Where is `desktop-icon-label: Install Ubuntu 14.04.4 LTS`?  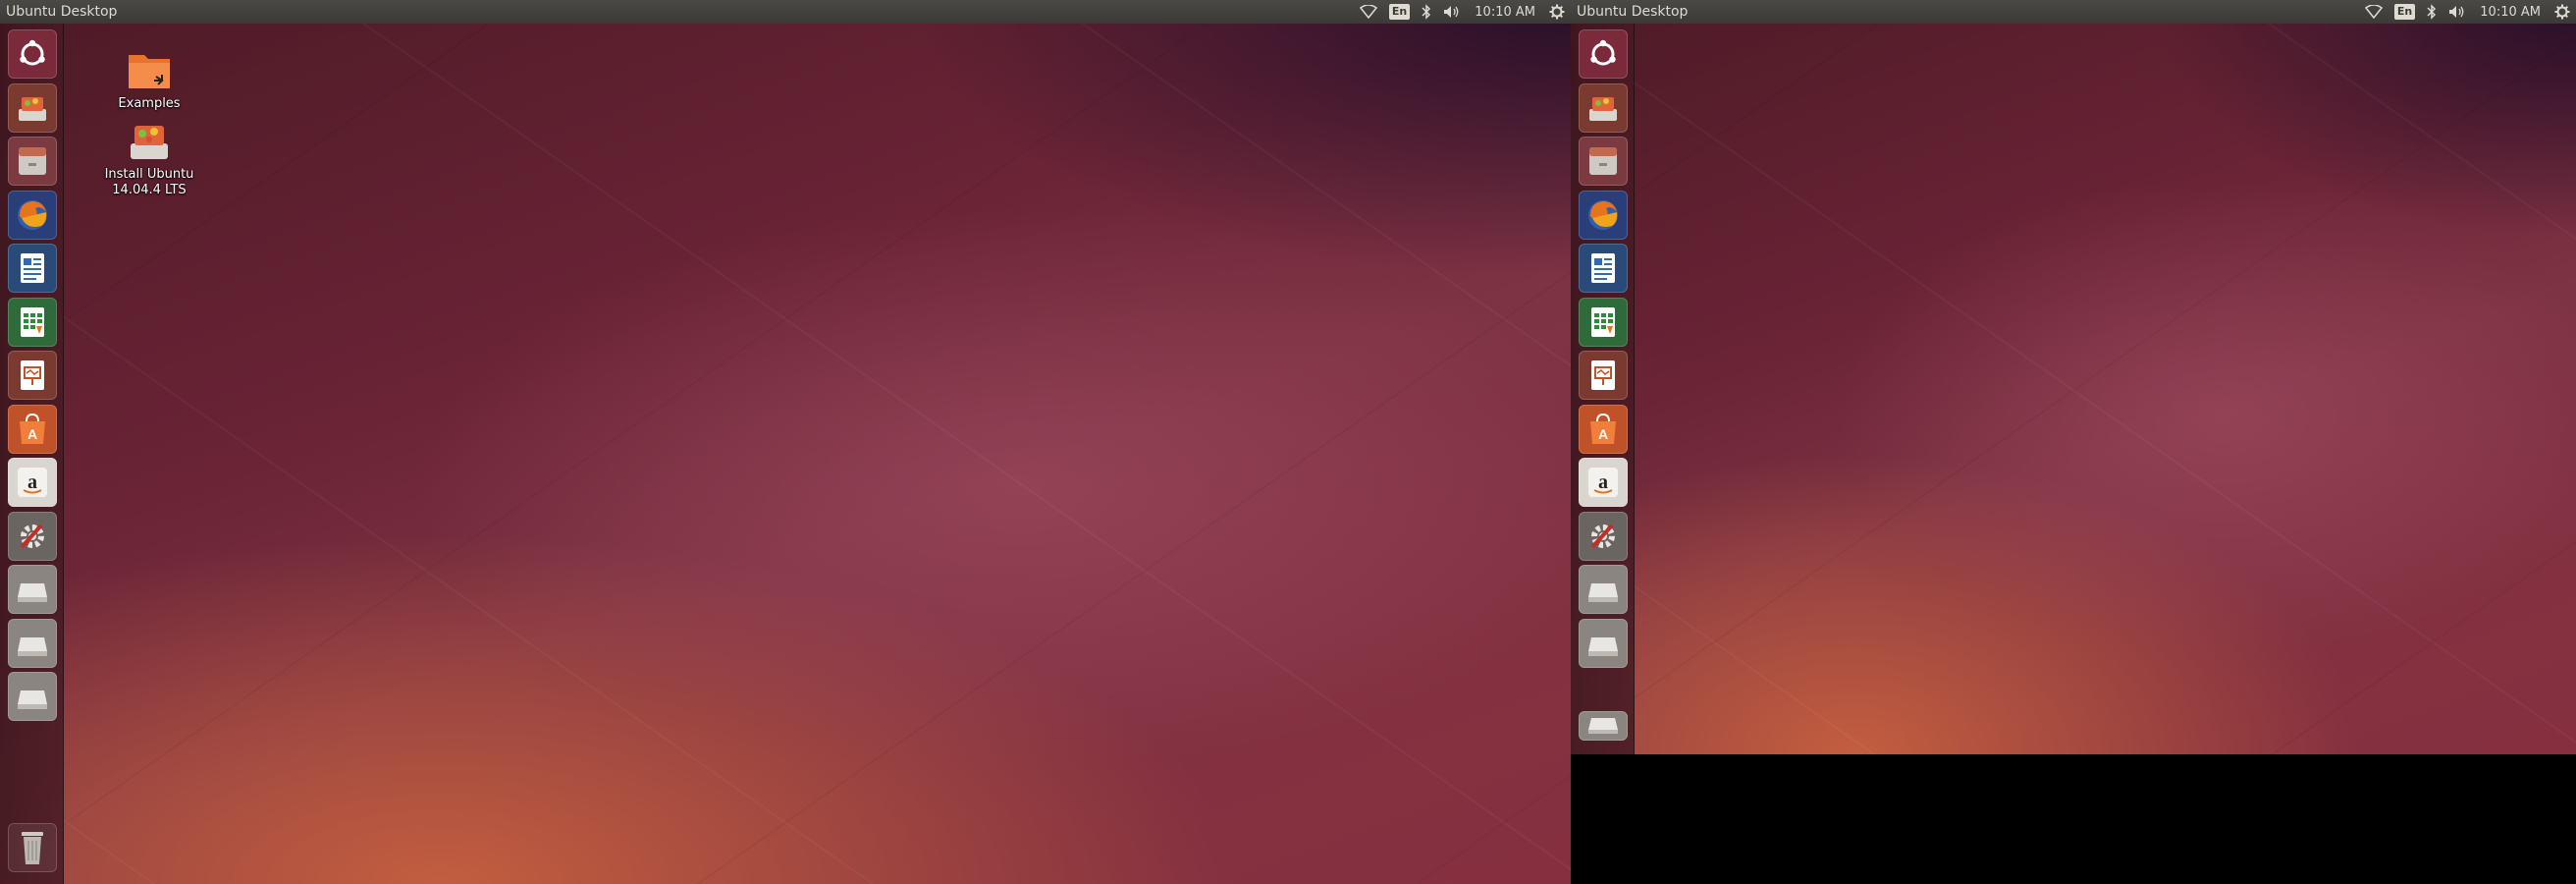 desktop-icon-label: Install Ubuntu 14.04.4 LTS is located at coordinates (149, 182).